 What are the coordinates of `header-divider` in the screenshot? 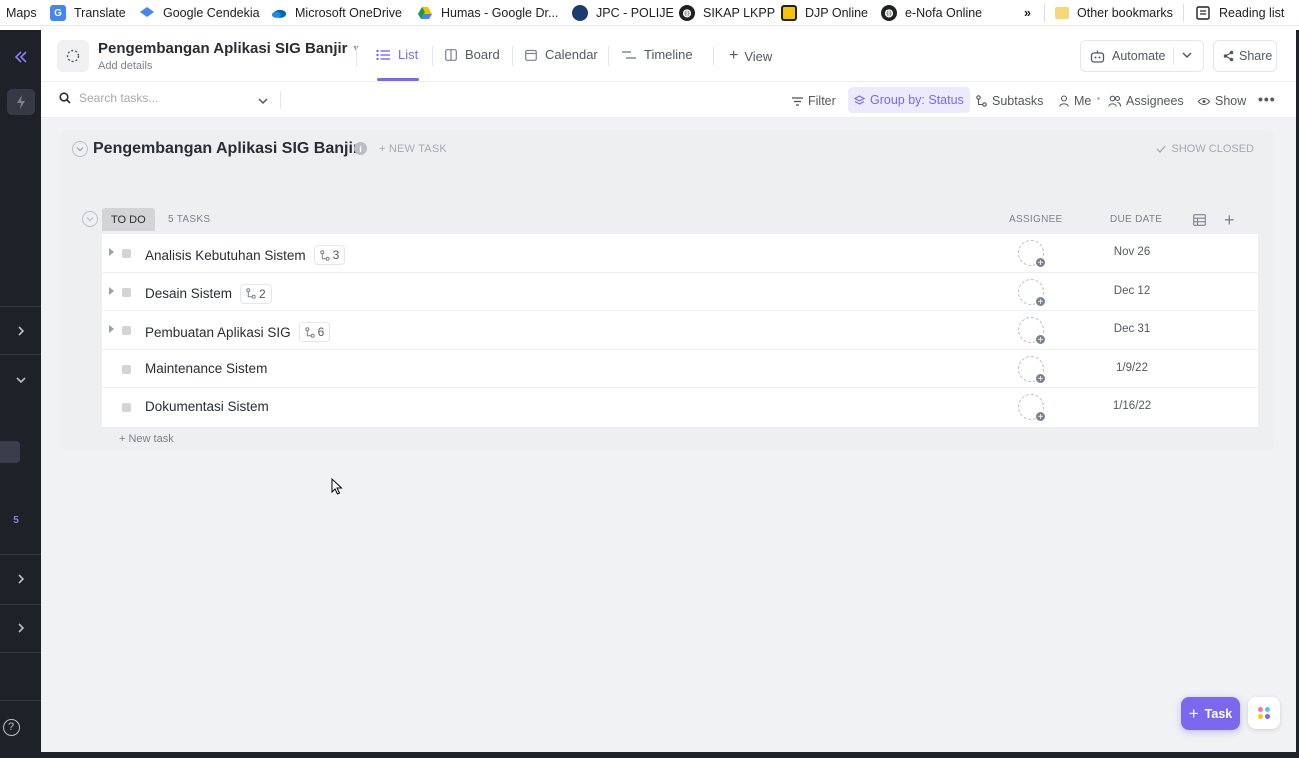 It's located at (713, 56).